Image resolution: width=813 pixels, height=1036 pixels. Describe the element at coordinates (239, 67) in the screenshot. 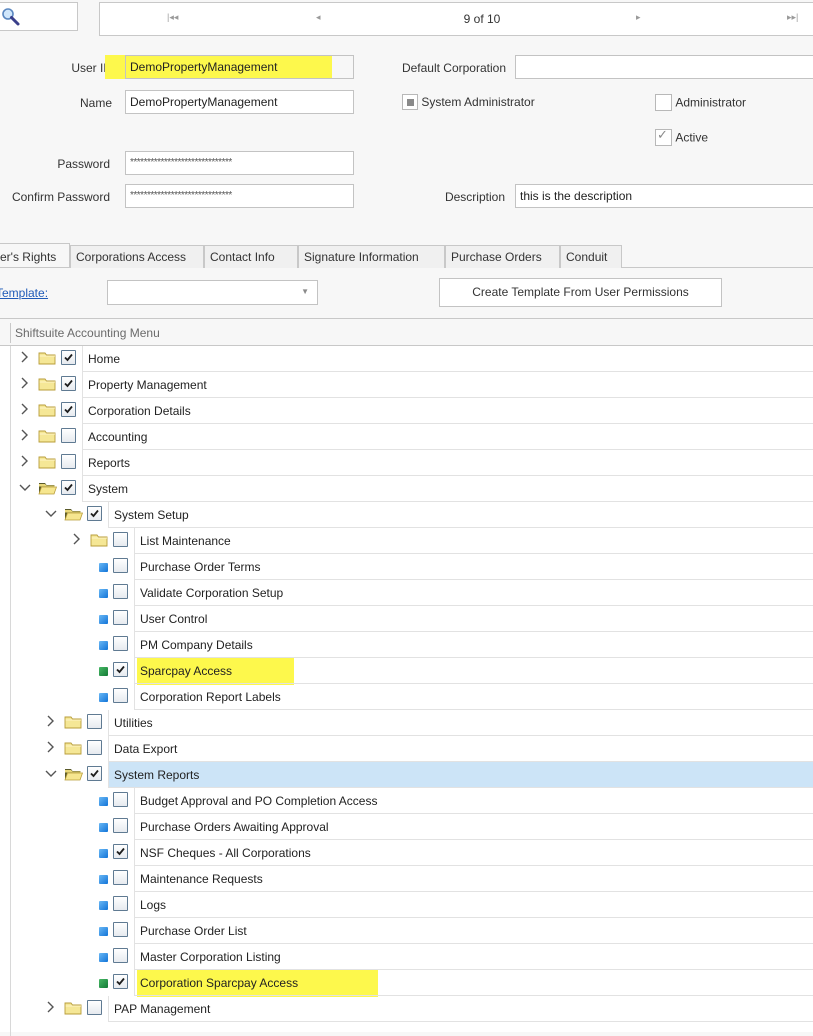

I see `user-id-input: DemoPropertyManagement` at that location.